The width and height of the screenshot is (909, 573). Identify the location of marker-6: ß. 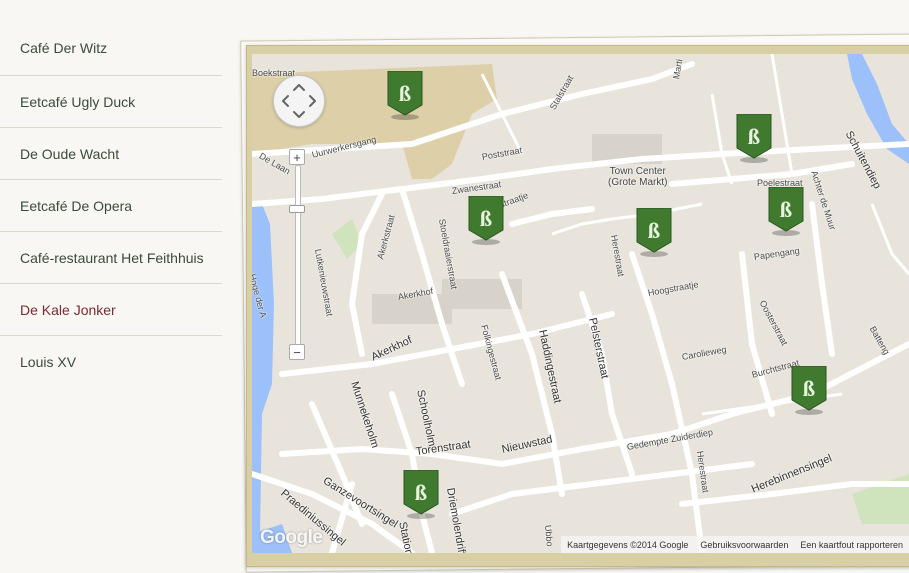
(809, 391).